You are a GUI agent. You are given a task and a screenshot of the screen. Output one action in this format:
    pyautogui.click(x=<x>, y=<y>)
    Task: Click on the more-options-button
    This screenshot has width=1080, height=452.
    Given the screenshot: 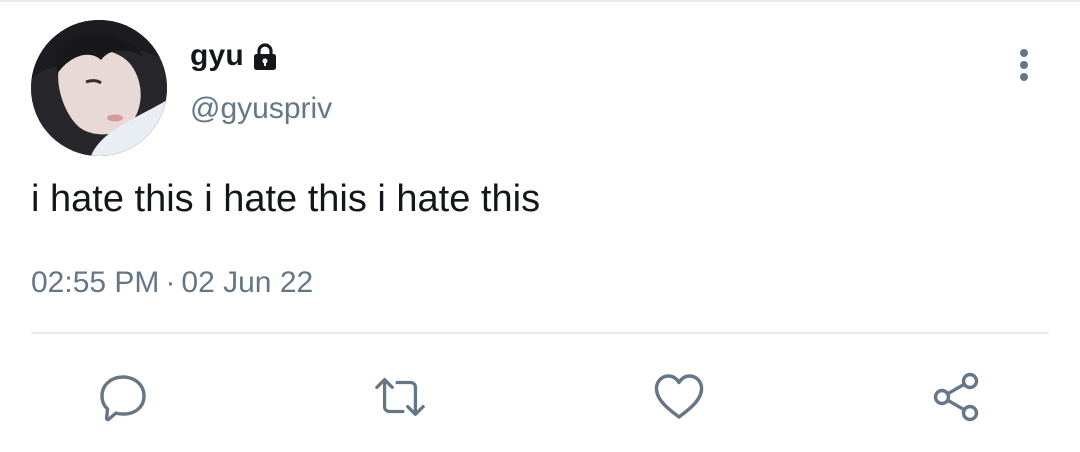 What is the action you would take?
    pyautogui.click(x=1024, y=65)
    